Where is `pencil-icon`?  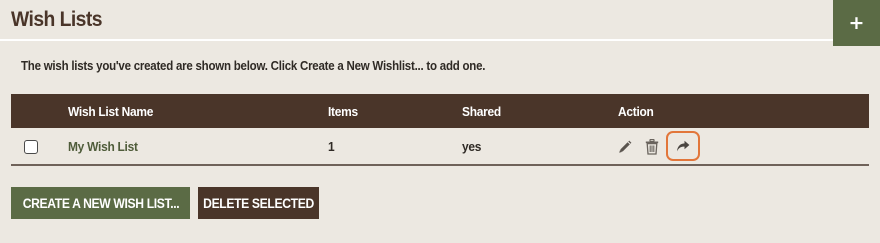 pencil-icon is located at coordinates (625, 147).